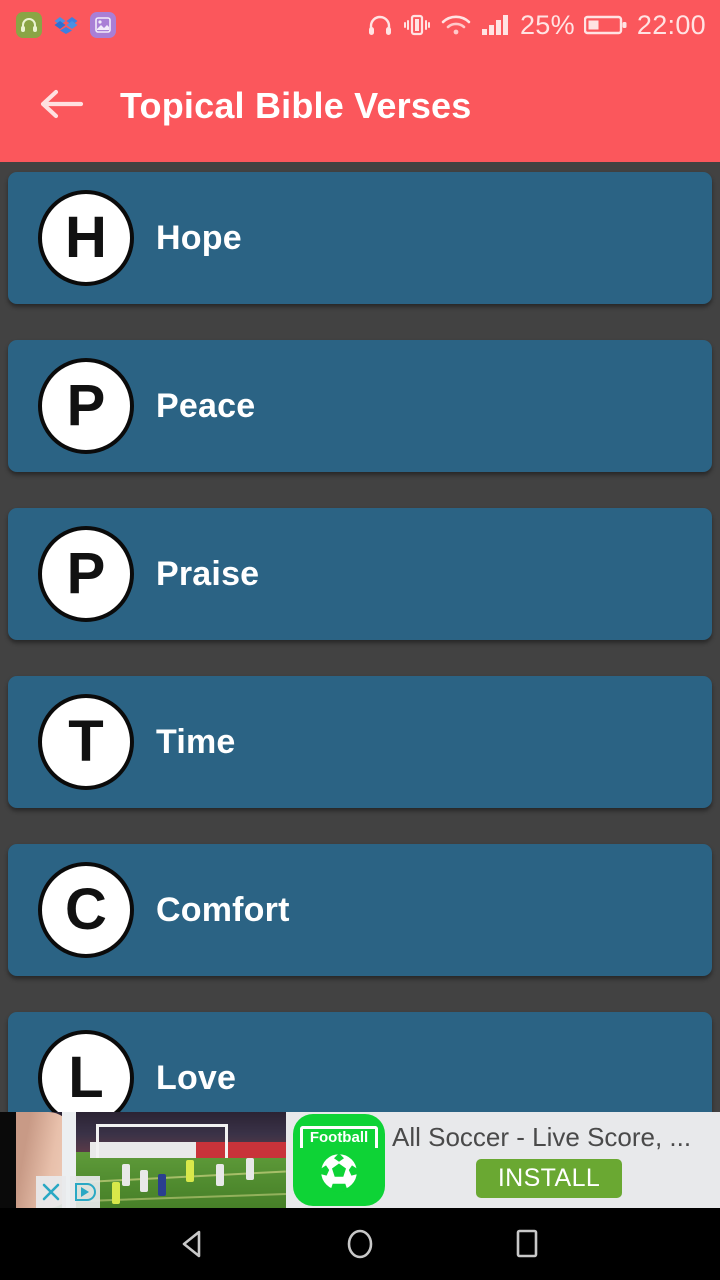  What do you see at coordinates (339, 1137) in the screenshot?
I see `ad-icon-label: Football` at bounding box center [339, 1137].